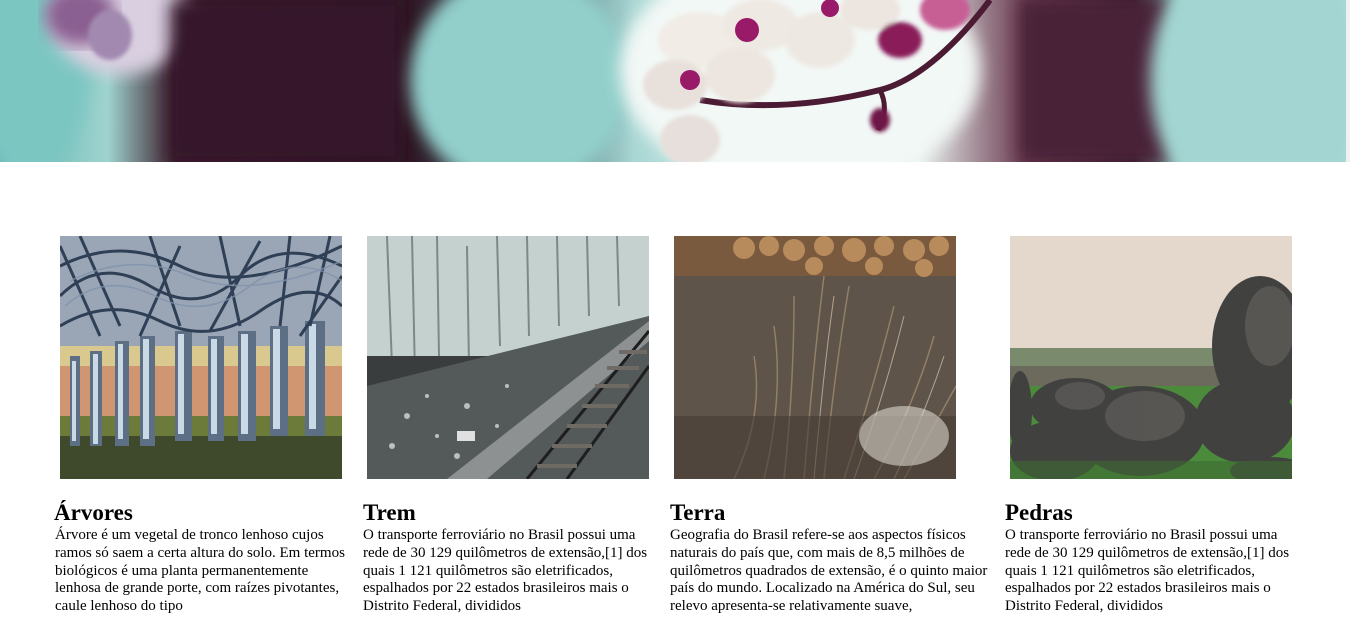 This screenshot has height=621, width=1350. Describe the element at coordinates (508, 357) in the screenshot. I see `railway-image` at that location.